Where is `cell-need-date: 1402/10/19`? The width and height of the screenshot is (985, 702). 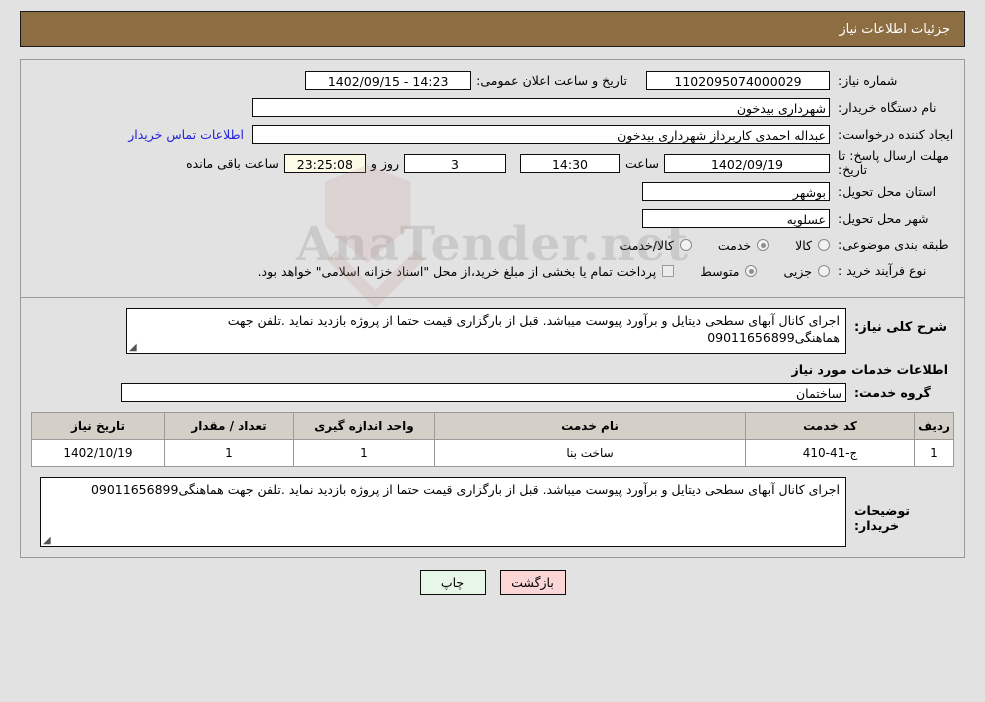
cell-need-date: 1402/10/19 is located at coordinates (98, 453).